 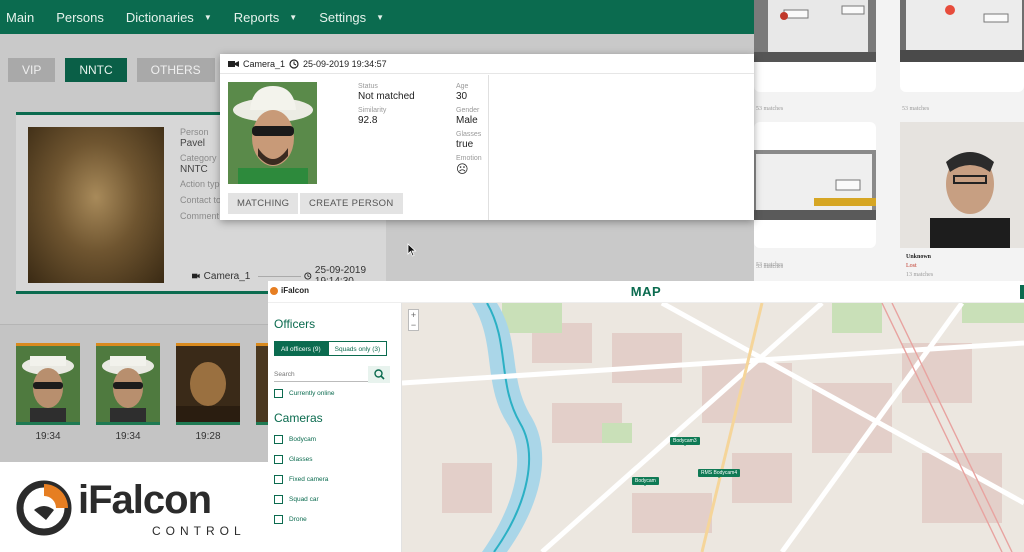 I want to click on map-logo: iFalcon, so click(x=289, y=290).